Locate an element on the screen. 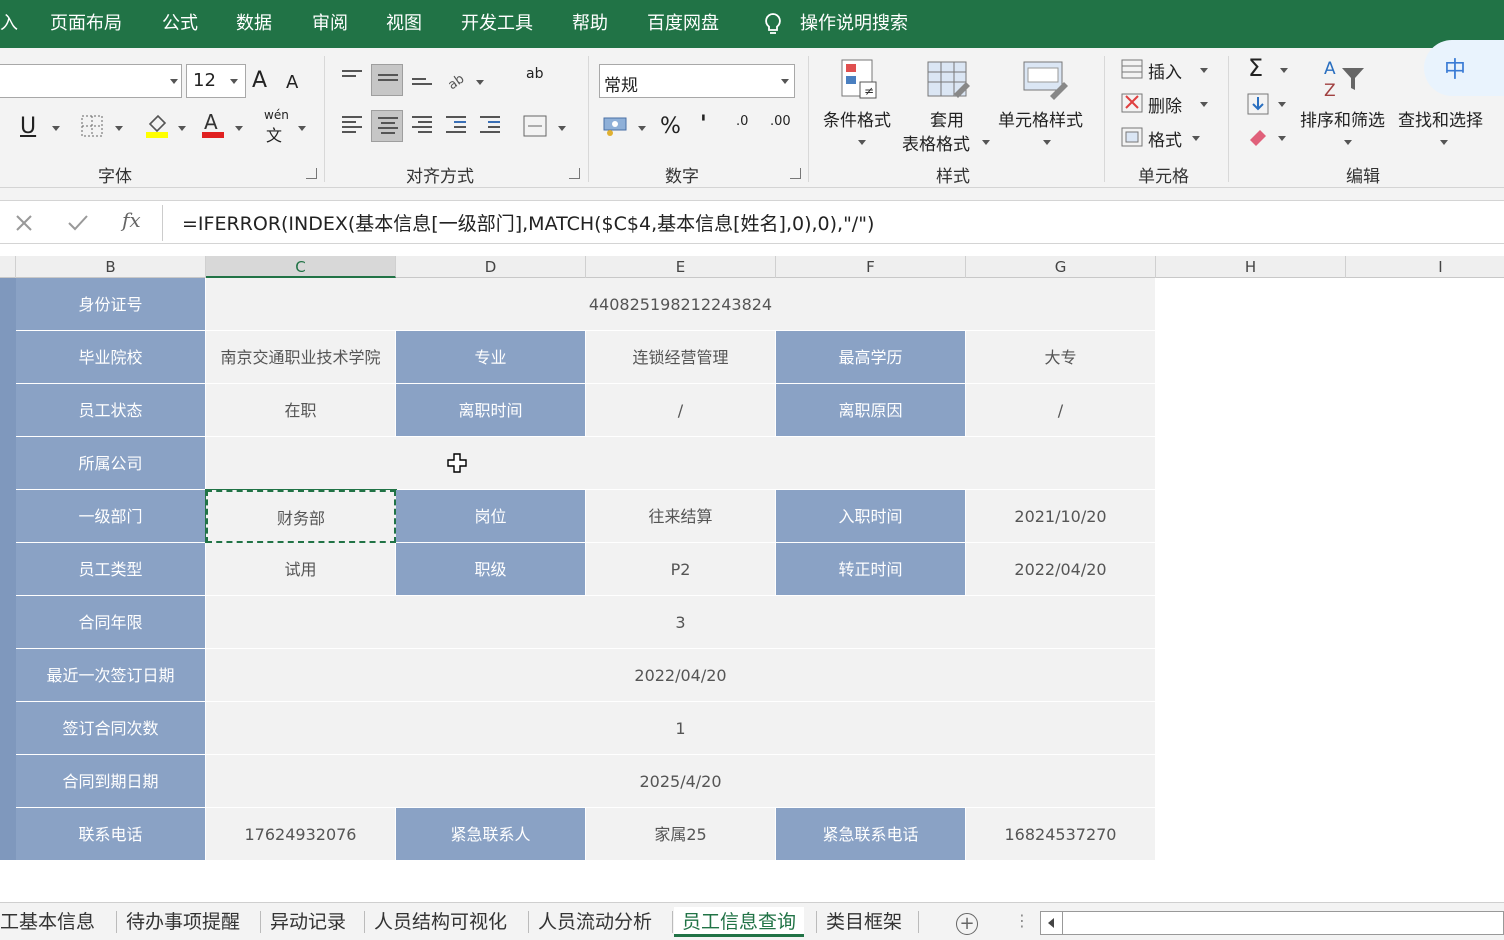 The height and width of the screenshot is (940, 1504). field-label-cell: 专业 is located at coordinates (491, 357).